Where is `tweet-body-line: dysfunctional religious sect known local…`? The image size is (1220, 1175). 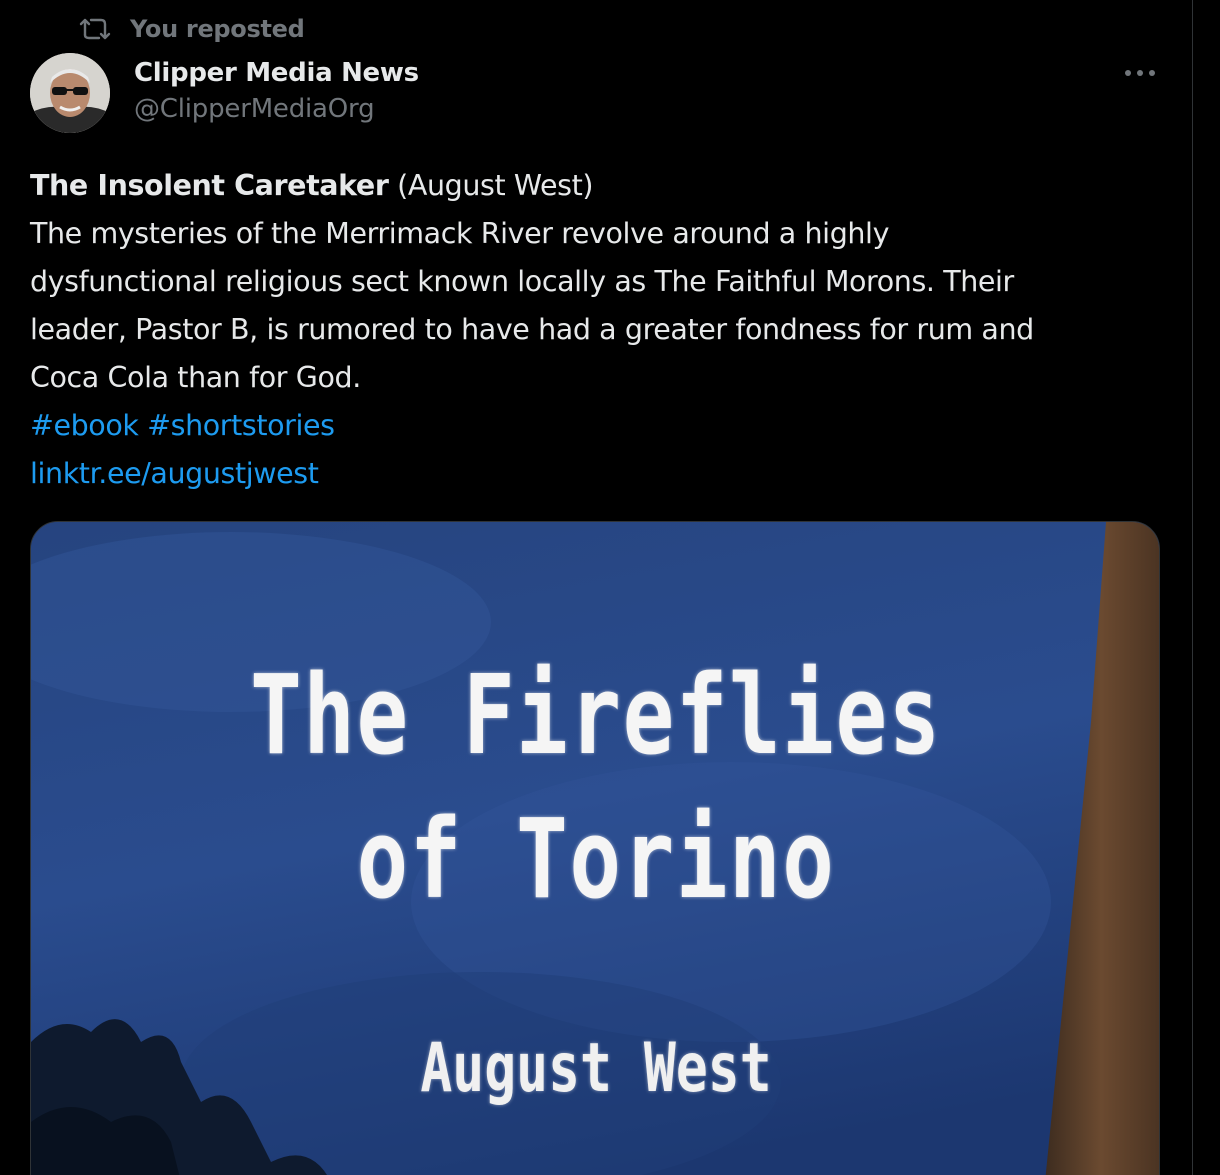
tweet-body-line: dysfunctional religious sect known local… is located at coordinates (522, 281).